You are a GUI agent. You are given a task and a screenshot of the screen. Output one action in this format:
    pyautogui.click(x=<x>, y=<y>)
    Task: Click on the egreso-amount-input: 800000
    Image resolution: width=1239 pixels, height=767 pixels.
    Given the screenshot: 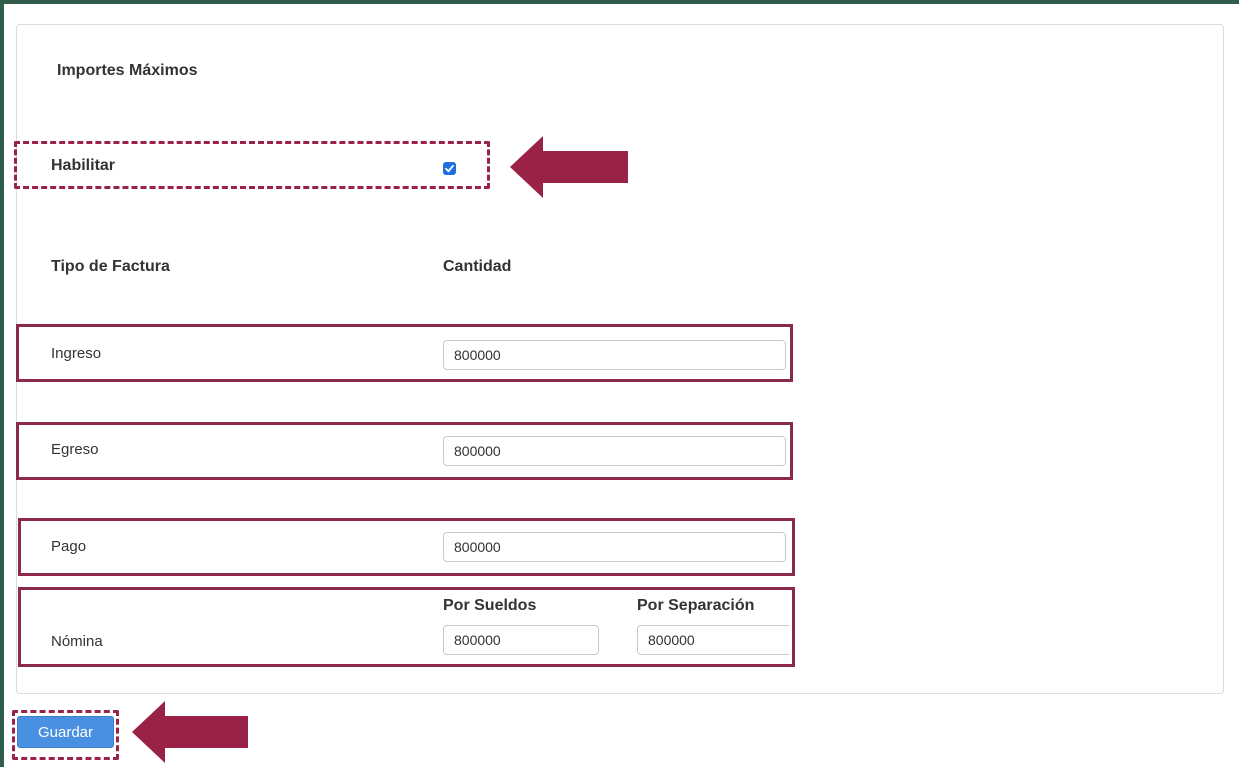 What is the action you would take?
    pyautogui.click(x=614, y=451)
    